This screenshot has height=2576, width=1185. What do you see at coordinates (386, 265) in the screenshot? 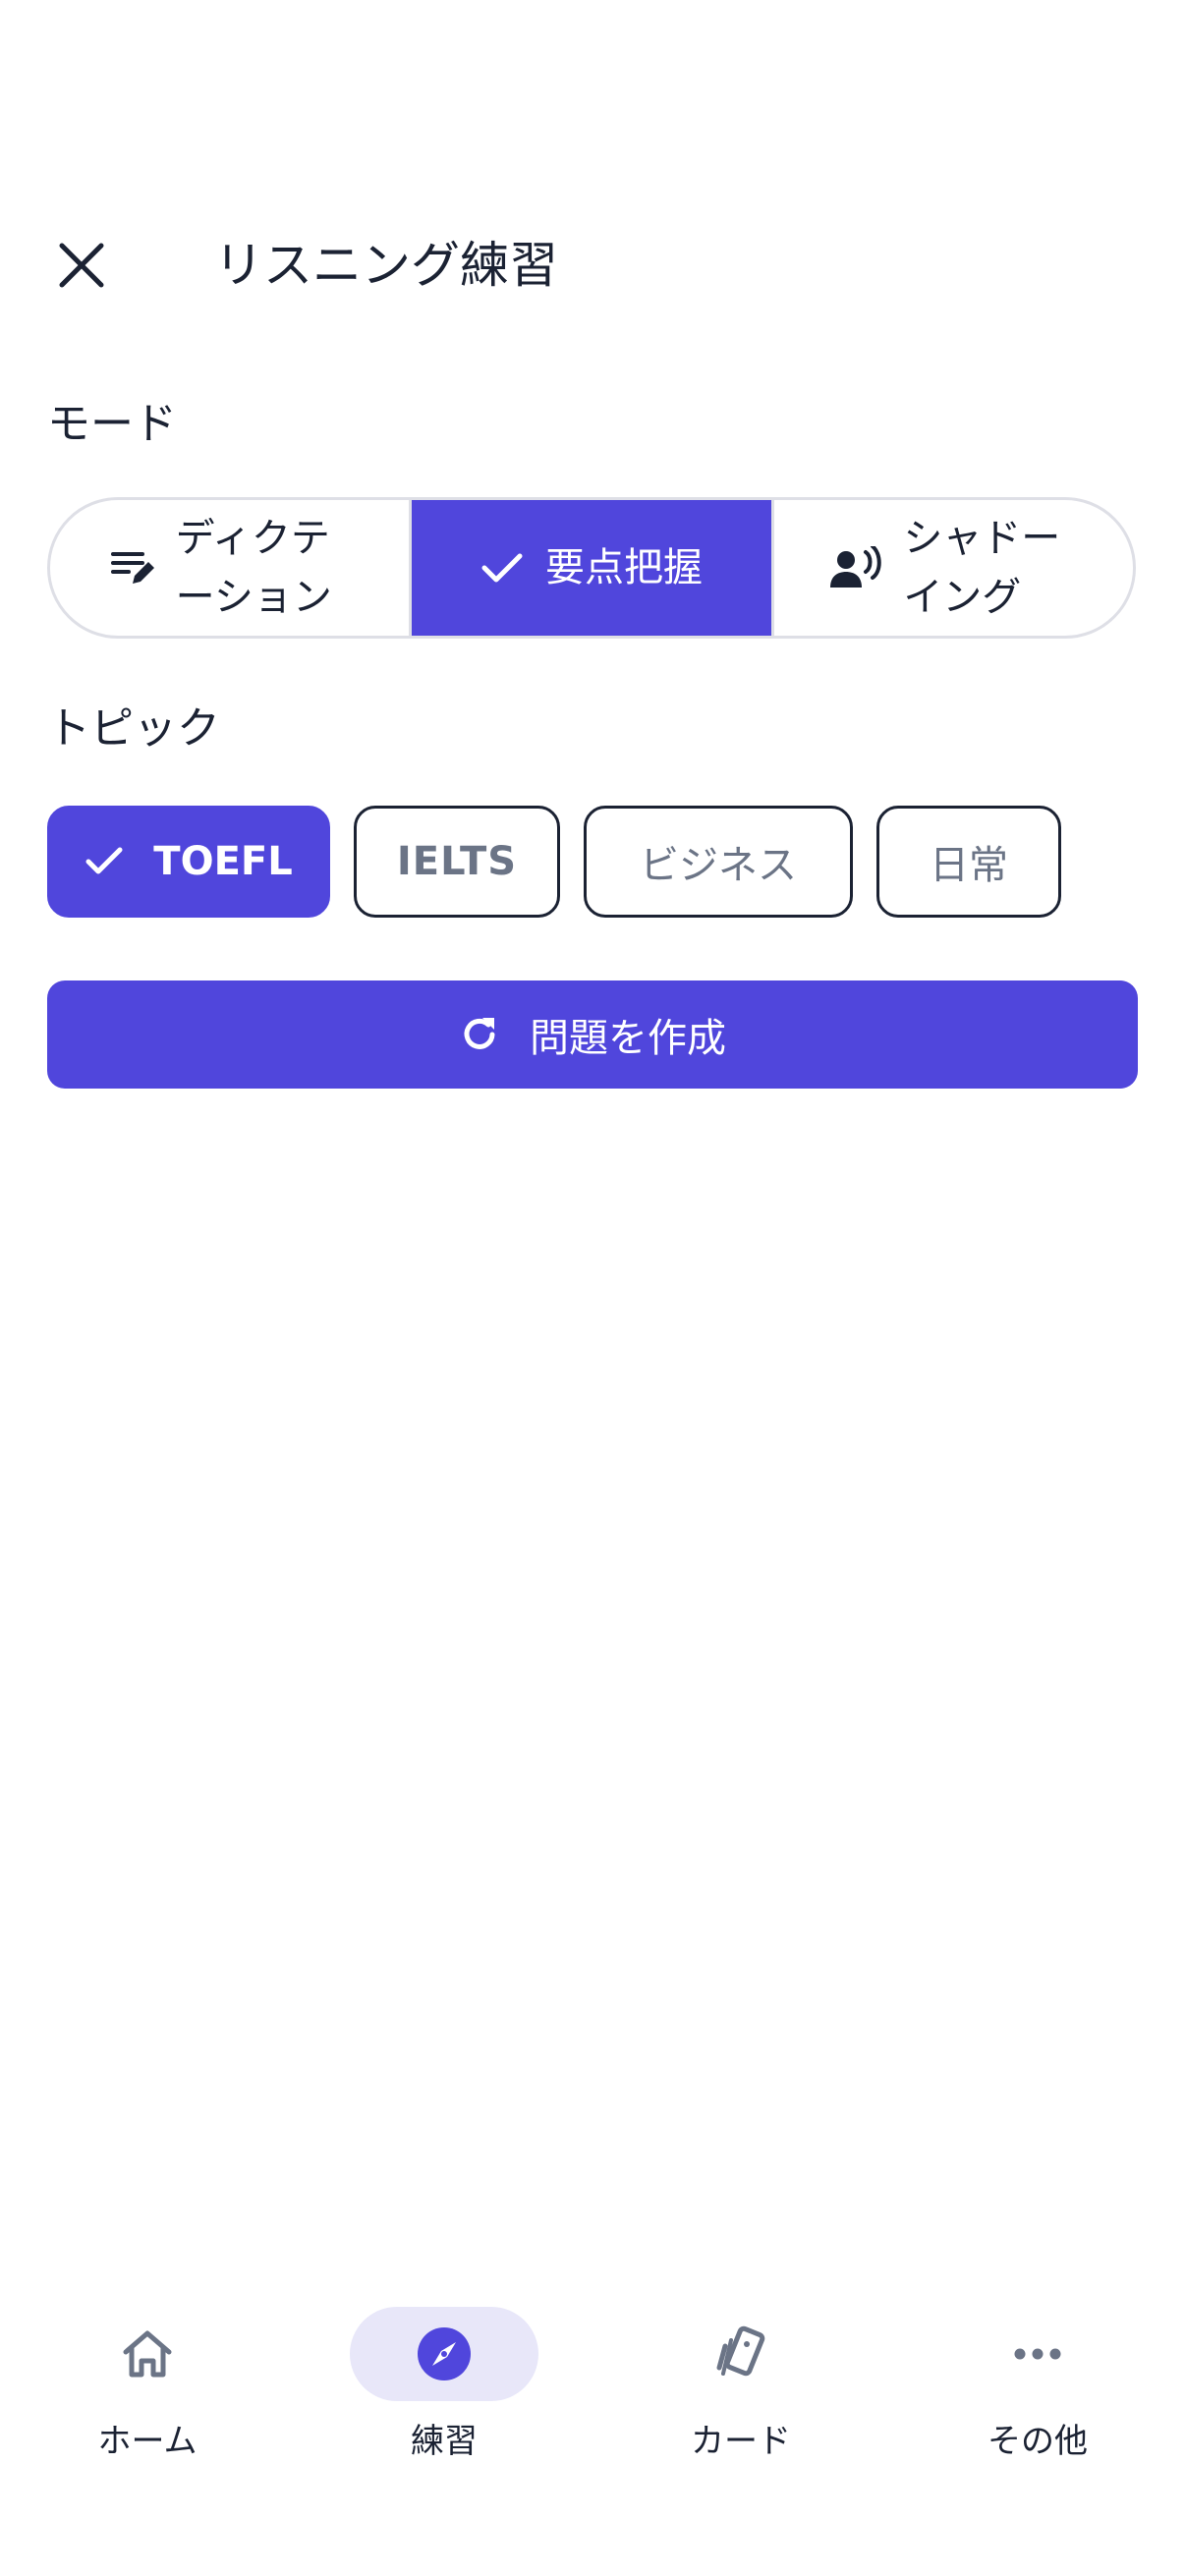
I see `page-title: リスニング練習` at bounding box center [386, 265].